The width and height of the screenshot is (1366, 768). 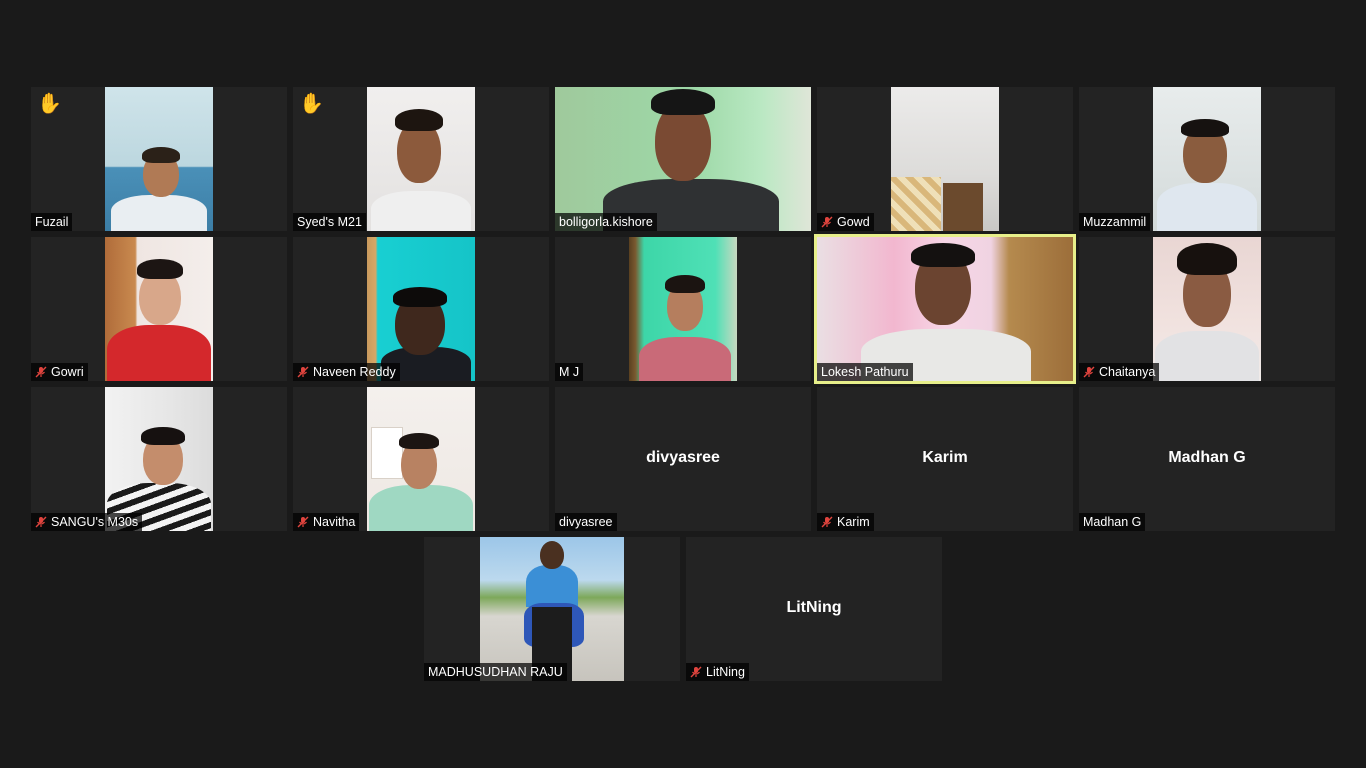 I want to click on wall-shelf, so click(x=387, y=453).